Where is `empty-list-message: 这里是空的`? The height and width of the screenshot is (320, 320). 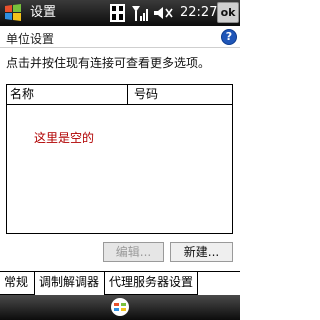
empty-list-message: 这里是空的 is located at coordinates (64, 138).